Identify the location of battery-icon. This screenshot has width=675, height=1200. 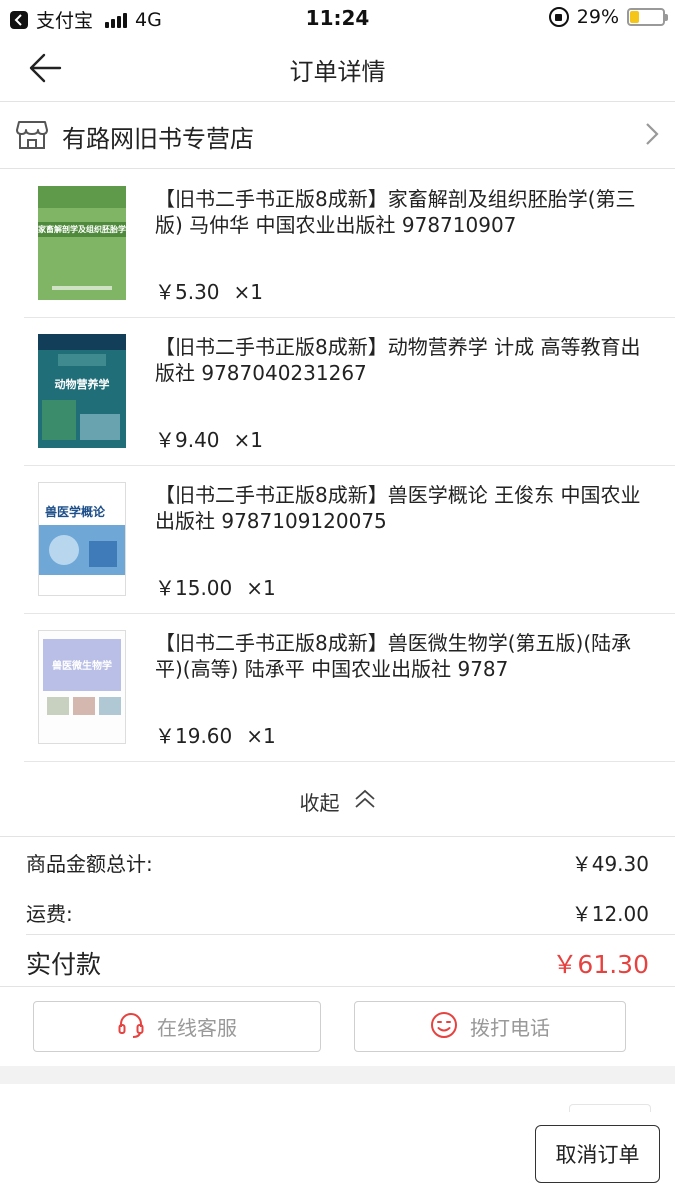
(647, 17).